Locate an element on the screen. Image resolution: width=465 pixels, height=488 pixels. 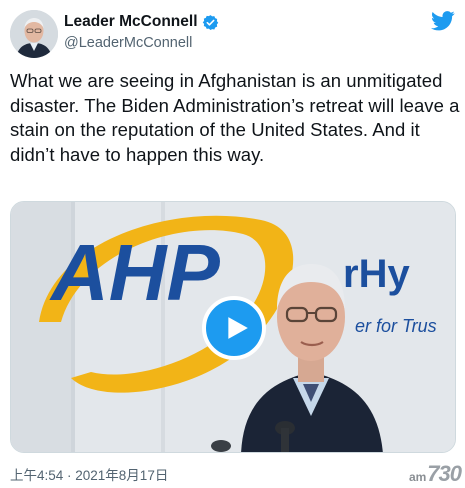
author-name-row: Leader McConnell is located at coordinates (141, 22).